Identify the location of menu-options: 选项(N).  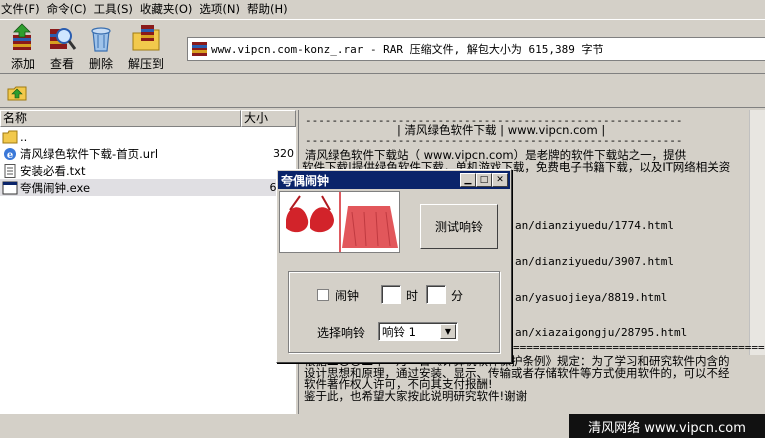
(222, 9).